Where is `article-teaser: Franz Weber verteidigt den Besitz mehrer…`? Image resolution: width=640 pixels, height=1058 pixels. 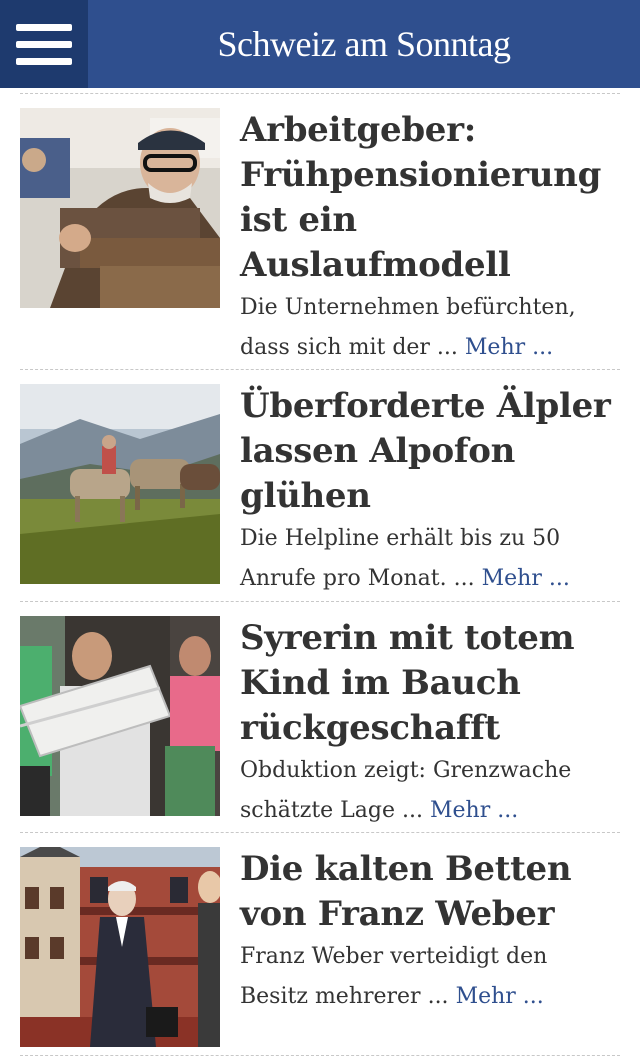 article-teaser: Franz Weber verteidigt den Besitz mehrer… is located at coordinates (430, 977).